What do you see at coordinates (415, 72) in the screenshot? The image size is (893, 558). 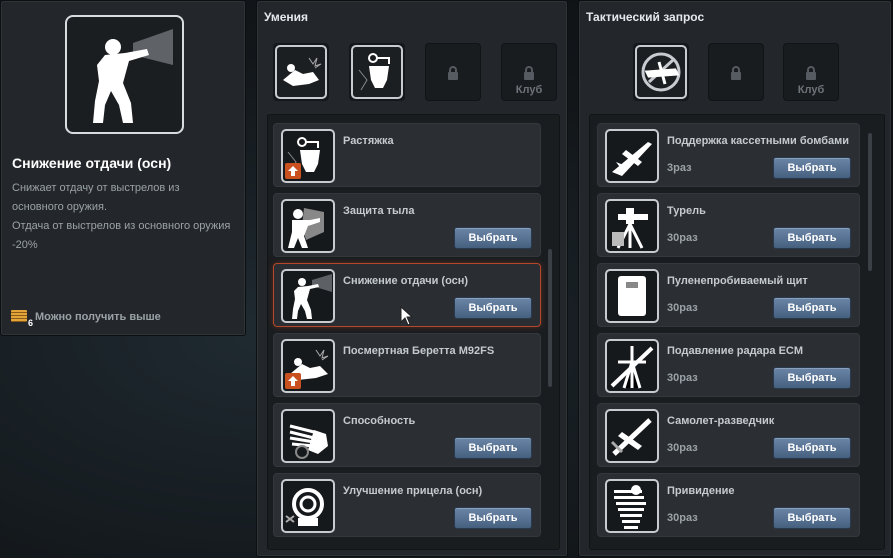 I see `skills-equipped-slots: Клуб` at bounding box center [415, 72].